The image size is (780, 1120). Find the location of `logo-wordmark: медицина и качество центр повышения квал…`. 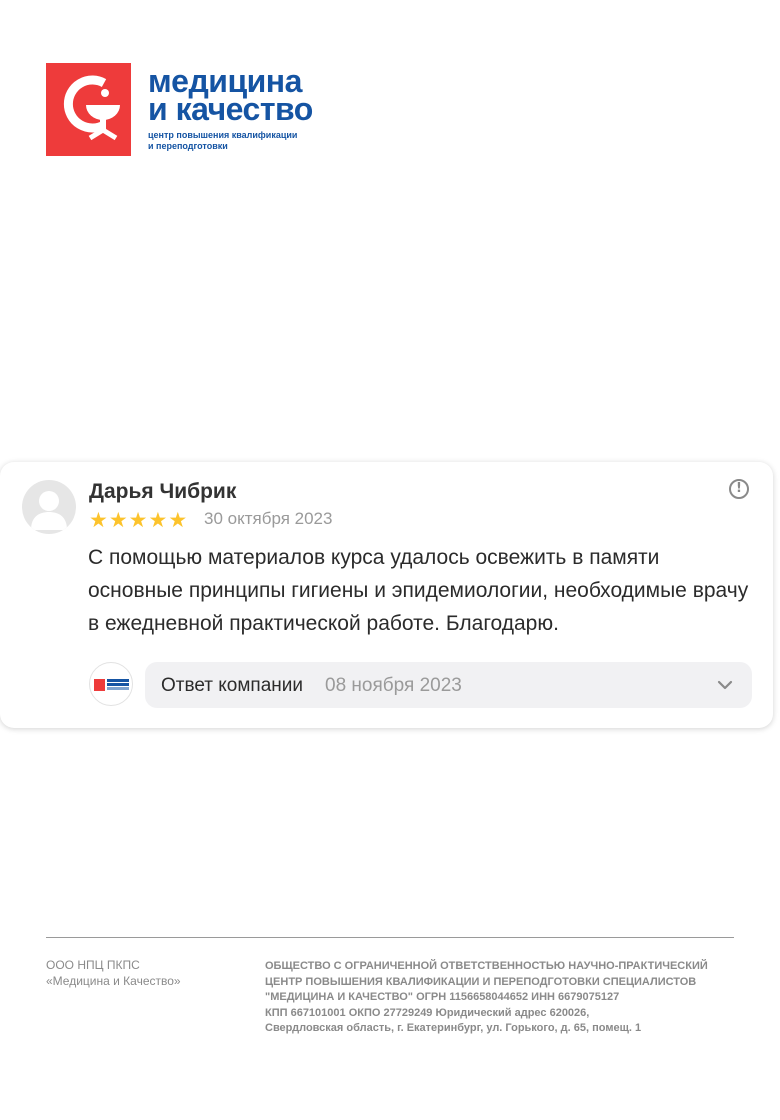

logo-wordmark: медицина и качество центр повышения квал… is located at coordinates (233, 108).